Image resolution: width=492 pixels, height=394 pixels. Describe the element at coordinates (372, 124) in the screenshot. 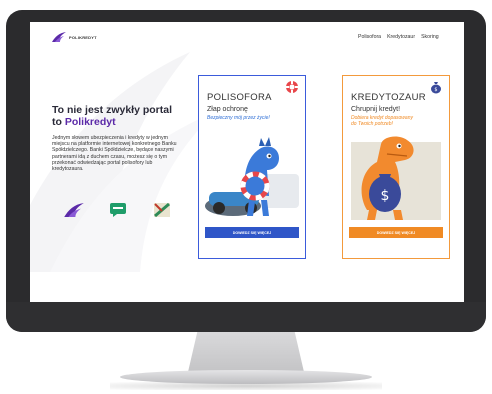

I see `card-slogan-line2: do Twoich potrzeb!` at that location.